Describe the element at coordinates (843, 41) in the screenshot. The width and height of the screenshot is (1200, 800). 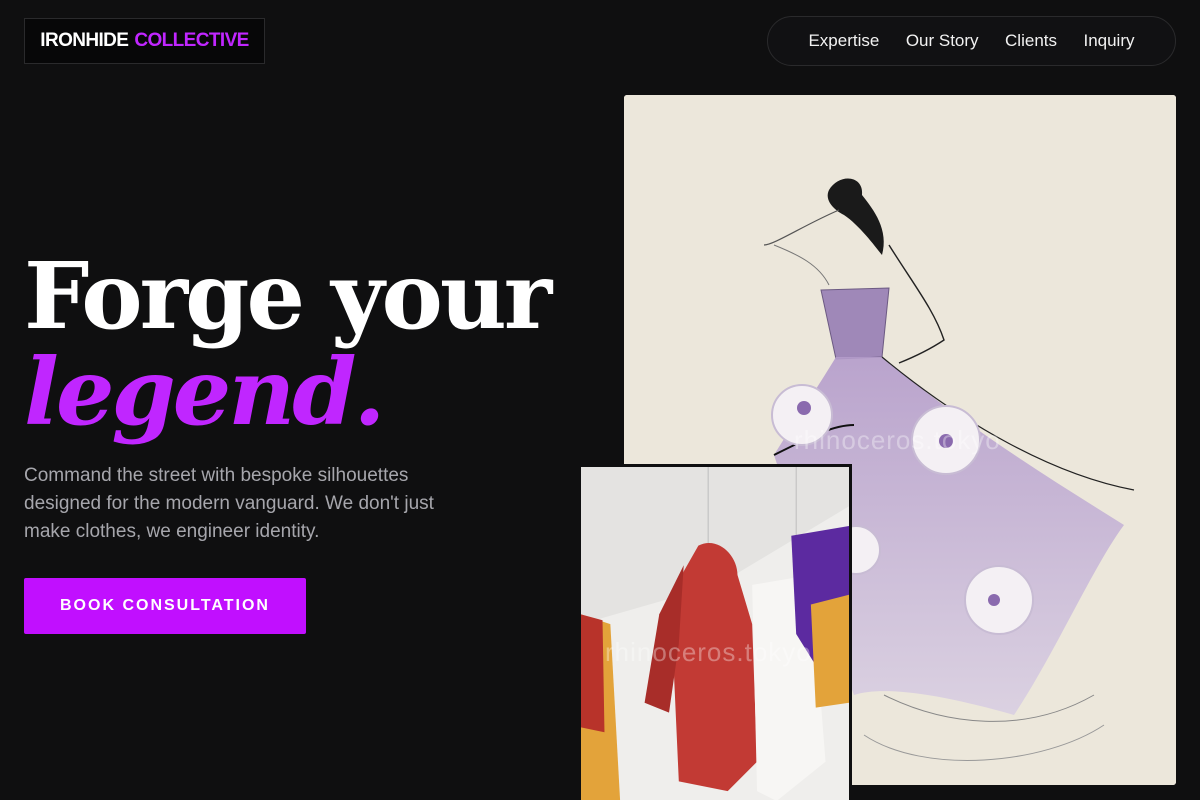
I see `nav-link-expertise: Expertise` at that location.